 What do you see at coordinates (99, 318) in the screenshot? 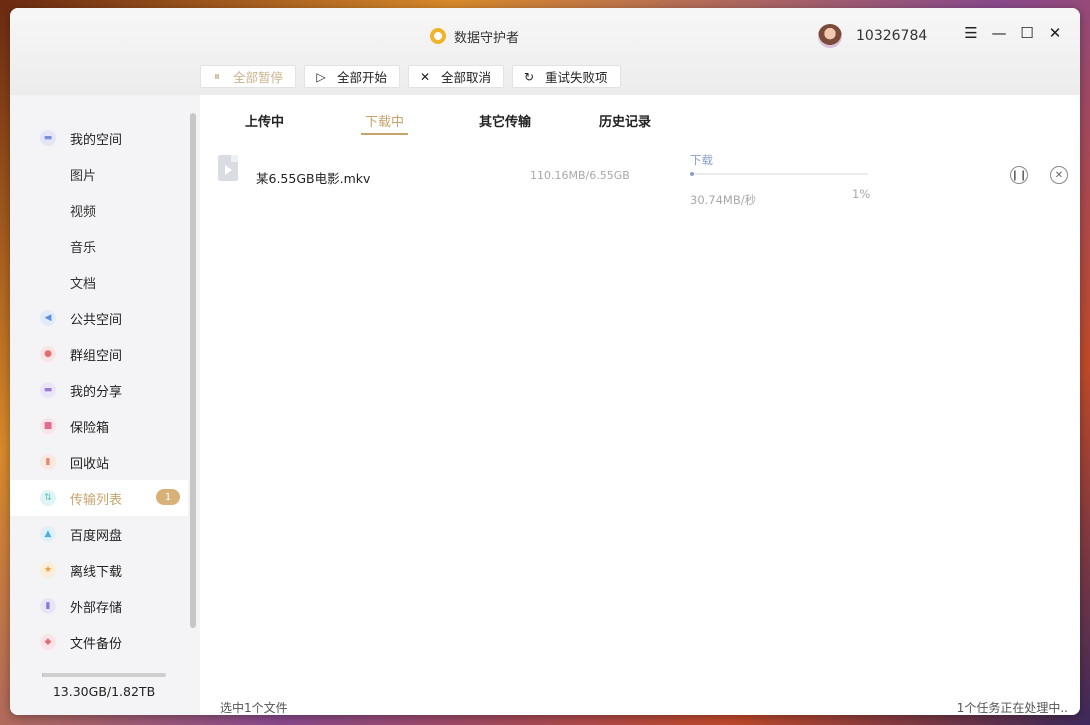
I see `sidebar-item-public-space: ◀ 公共空间` at bounding box center [99, 318].